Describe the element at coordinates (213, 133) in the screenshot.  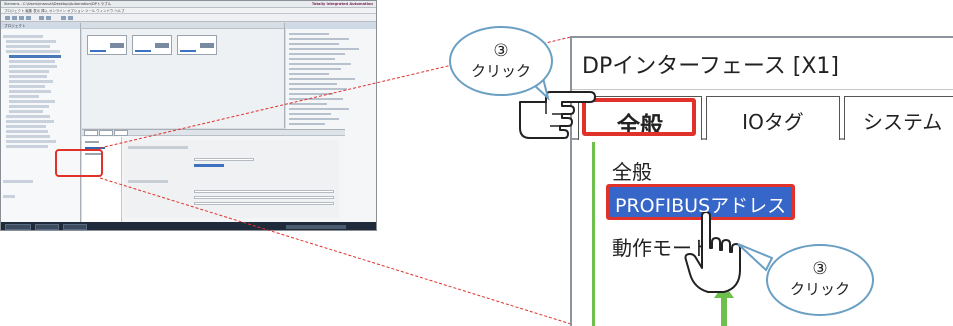
I see `inspector-tabs` at that location.